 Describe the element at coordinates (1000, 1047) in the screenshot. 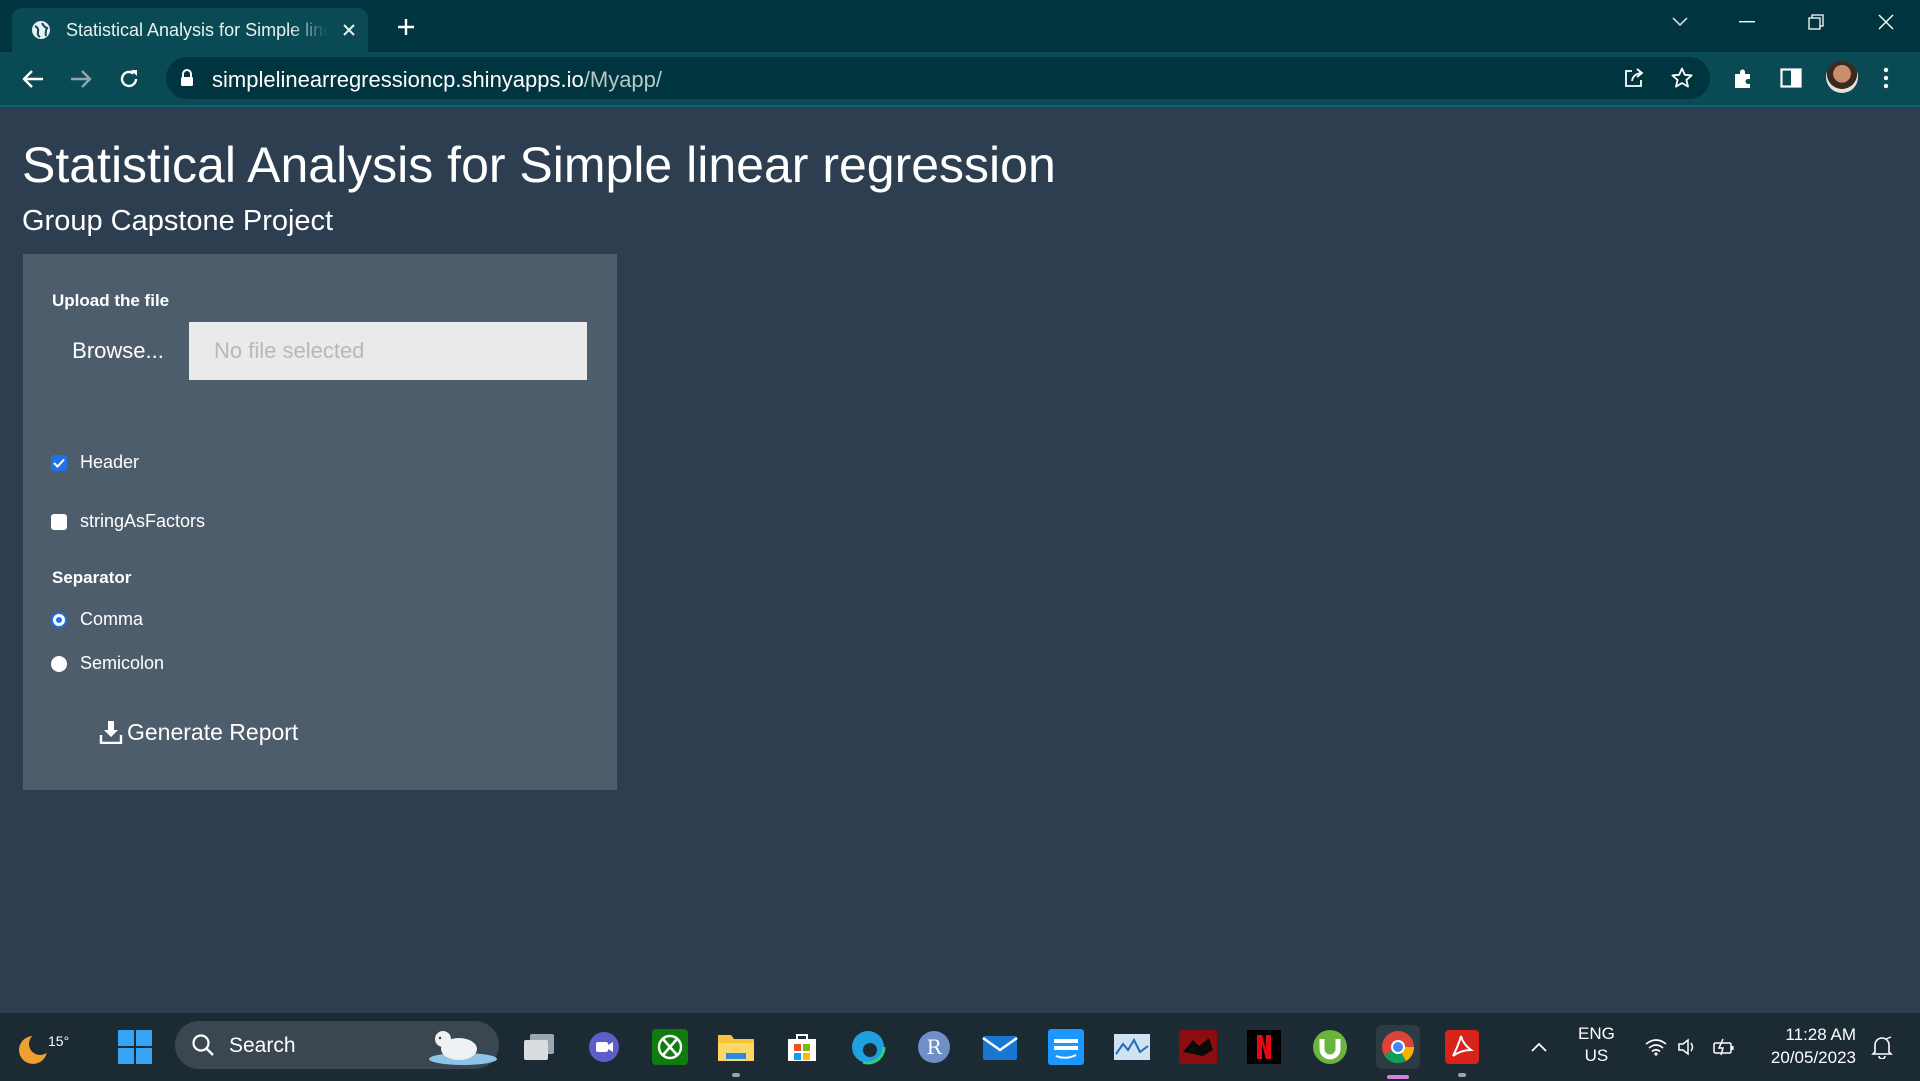

I see `mail-icon` at that location.